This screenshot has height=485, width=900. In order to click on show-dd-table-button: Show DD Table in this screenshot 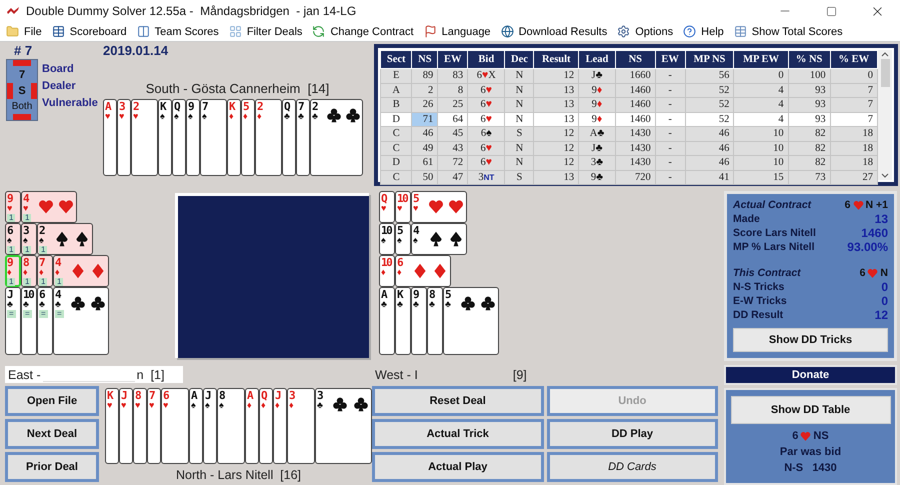, I will do `click(810, 410)`.